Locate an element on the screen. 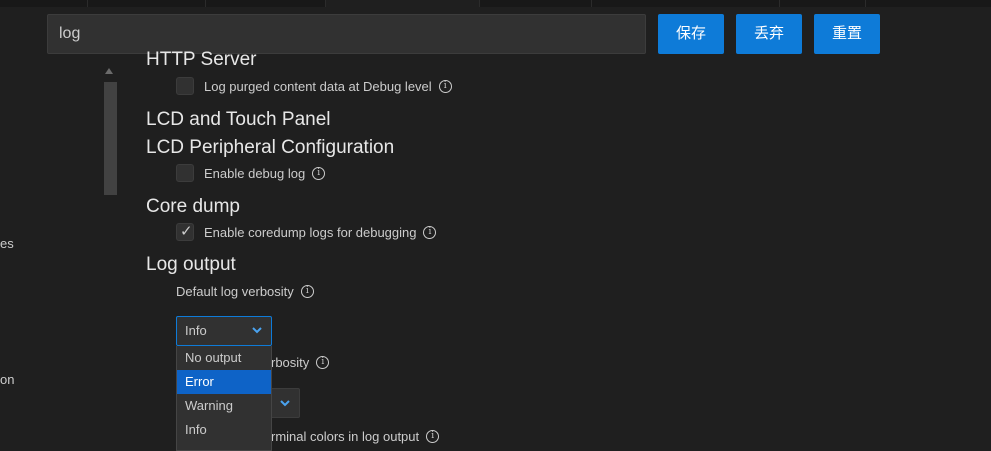 This screenshot has height=451, width=991. section-heading-lcd-peripheral: LCD Peripheral Configuration is located at coordinates (270, 147).